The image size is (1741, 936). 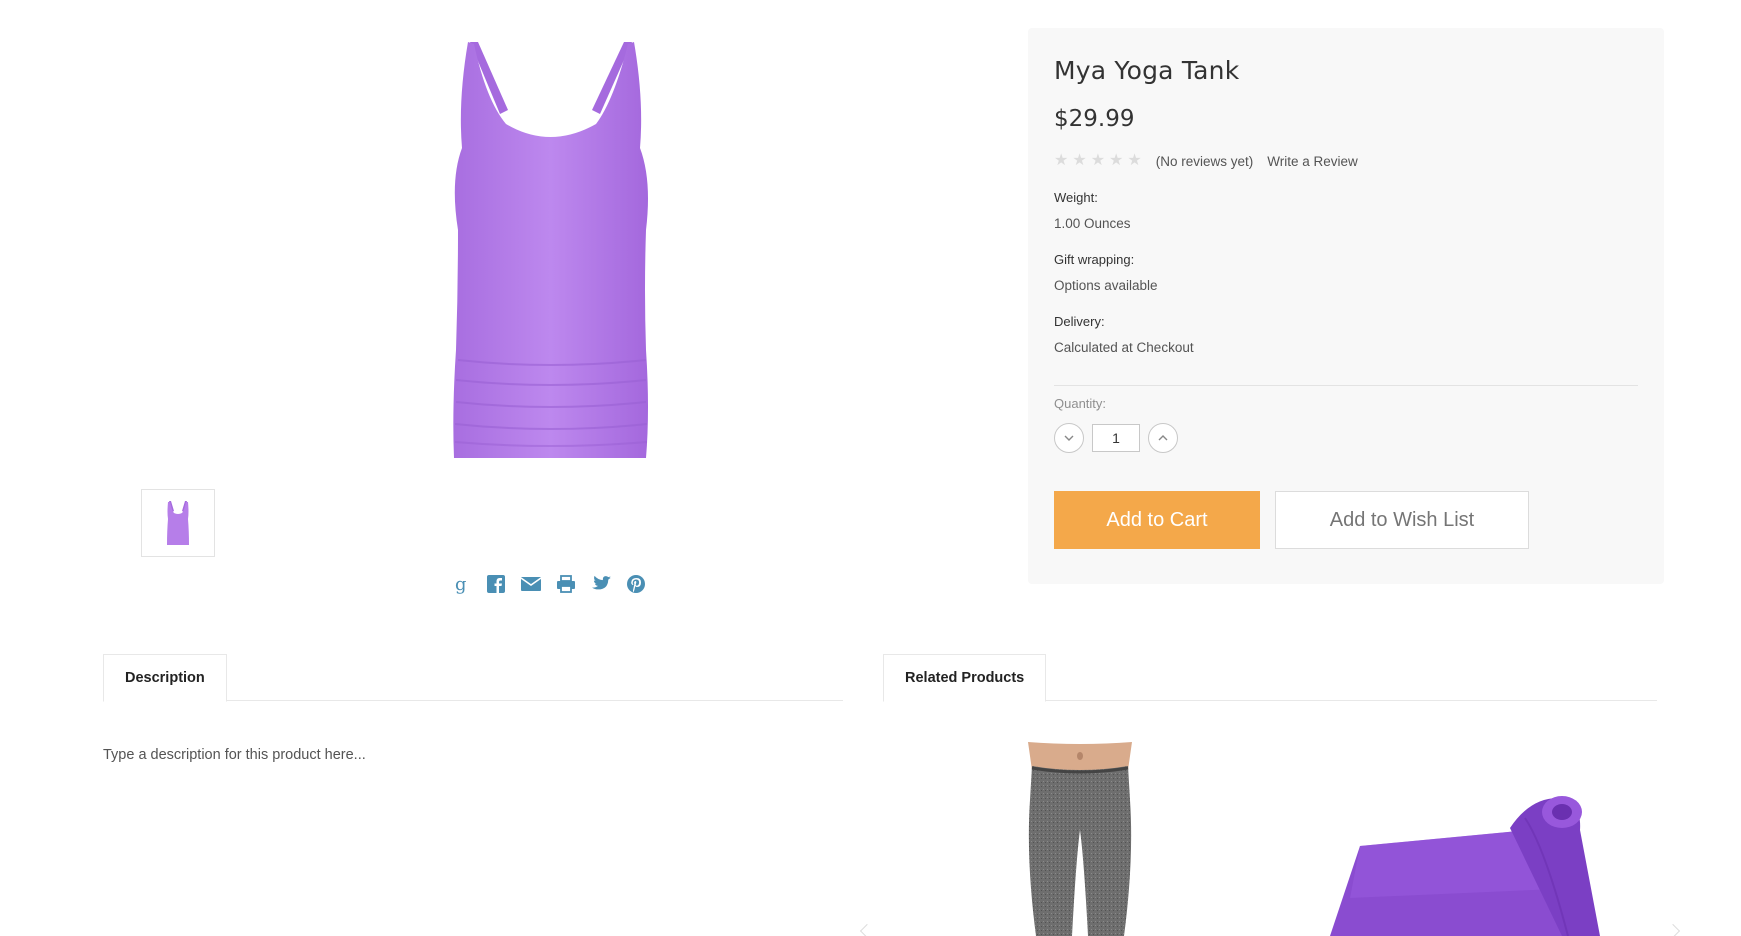 I want to click on google-plus-icon: g, so click(x=461, y=584).